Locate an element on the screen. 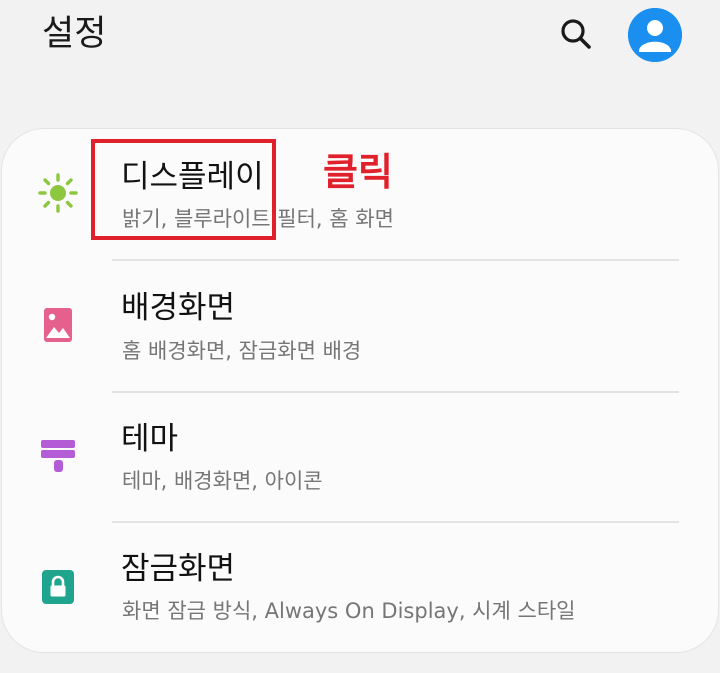 This screenshot has height=673, width=720. brightness-icon is located at coordinates (58, 193).